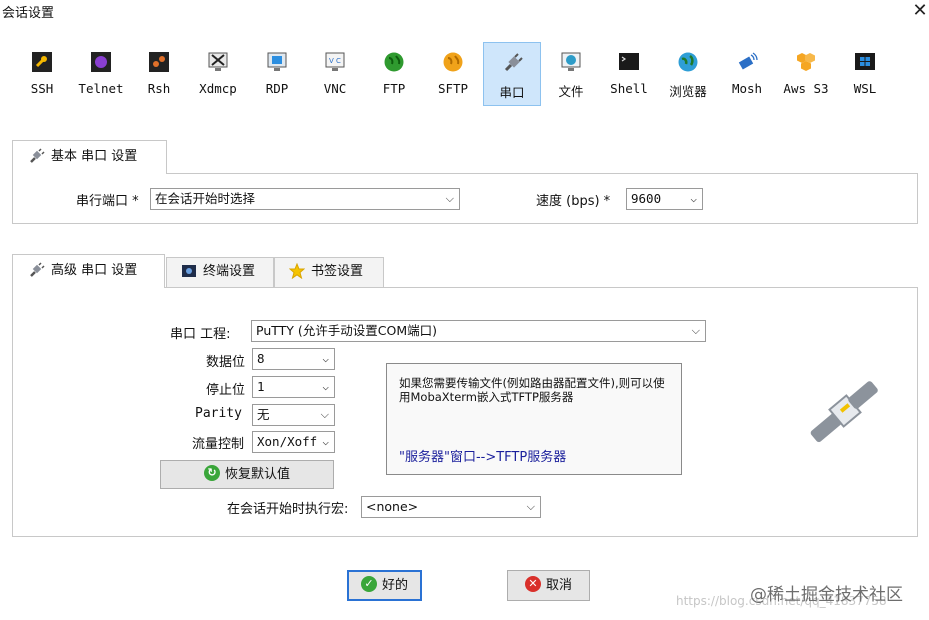  I want to click on telnet-icon, so click(101, 62).